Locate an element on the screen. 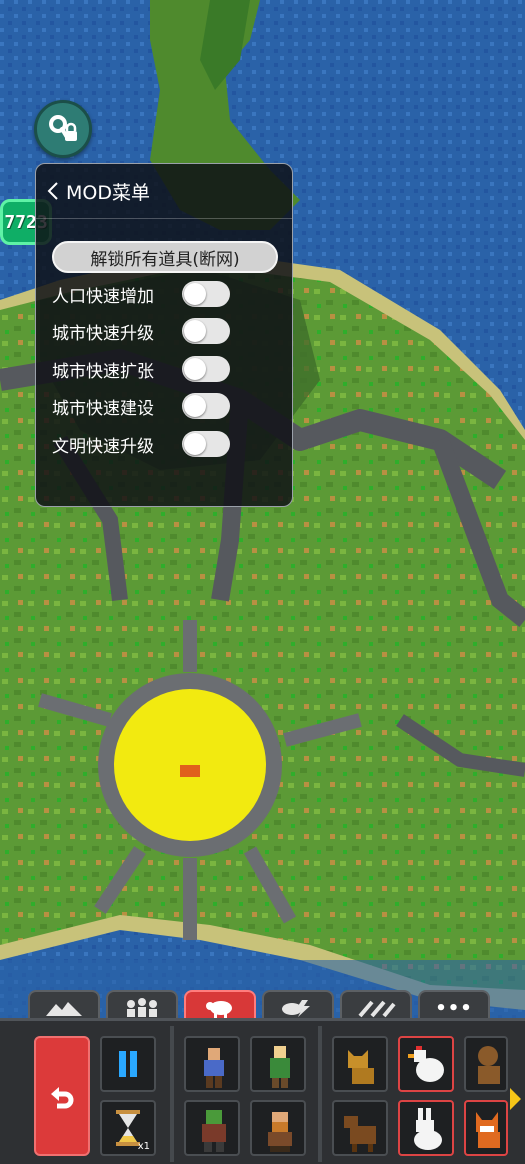 The image size is (525, 1164). tools-icon is located at coordinates (377, 1009).